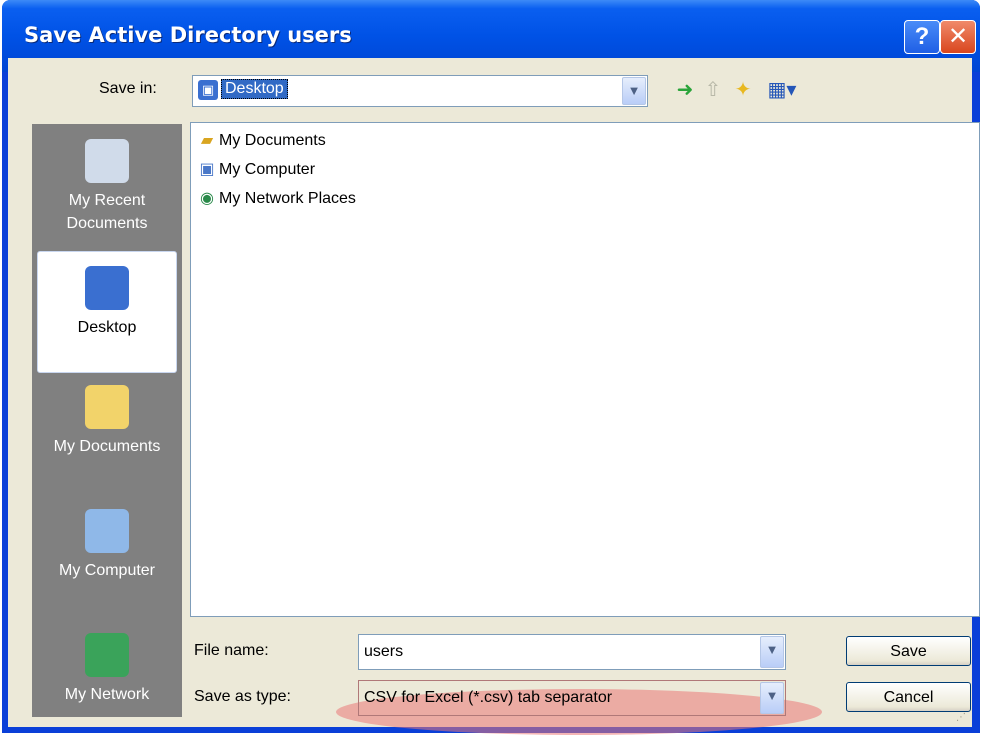 This screenshot has width=982, height=735. I want to click on new-folder-icon: ✦, so click(743, 90).